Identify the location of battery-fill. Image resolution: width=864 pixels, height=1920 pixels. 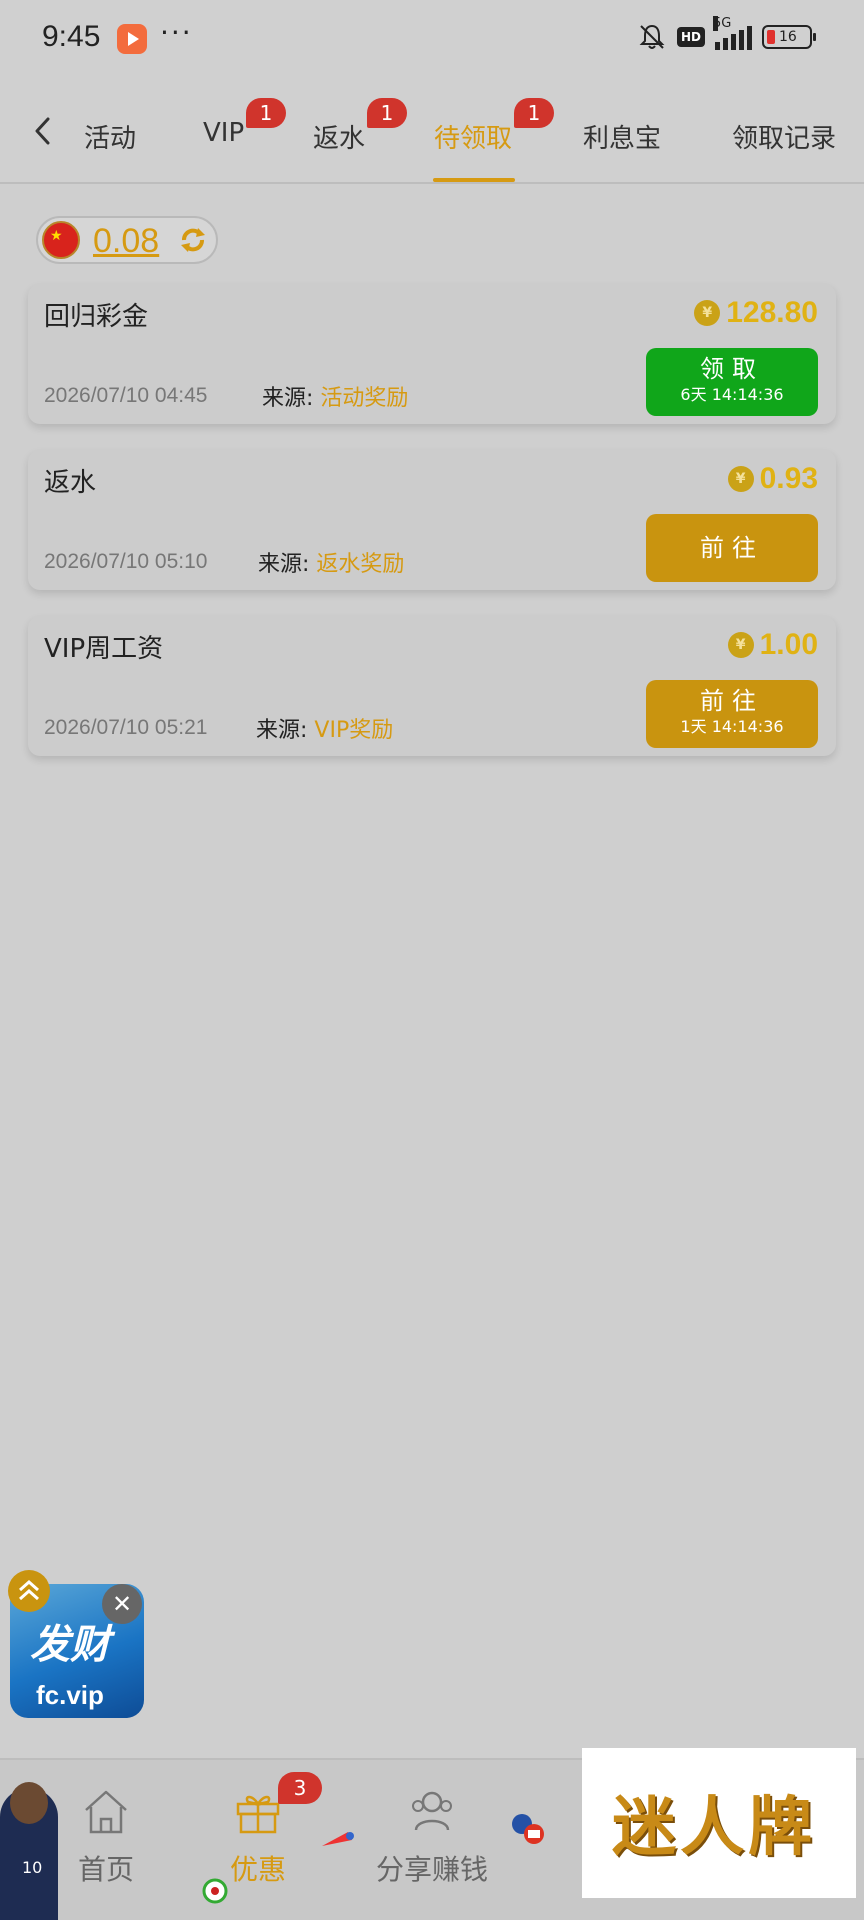
(771, 37).